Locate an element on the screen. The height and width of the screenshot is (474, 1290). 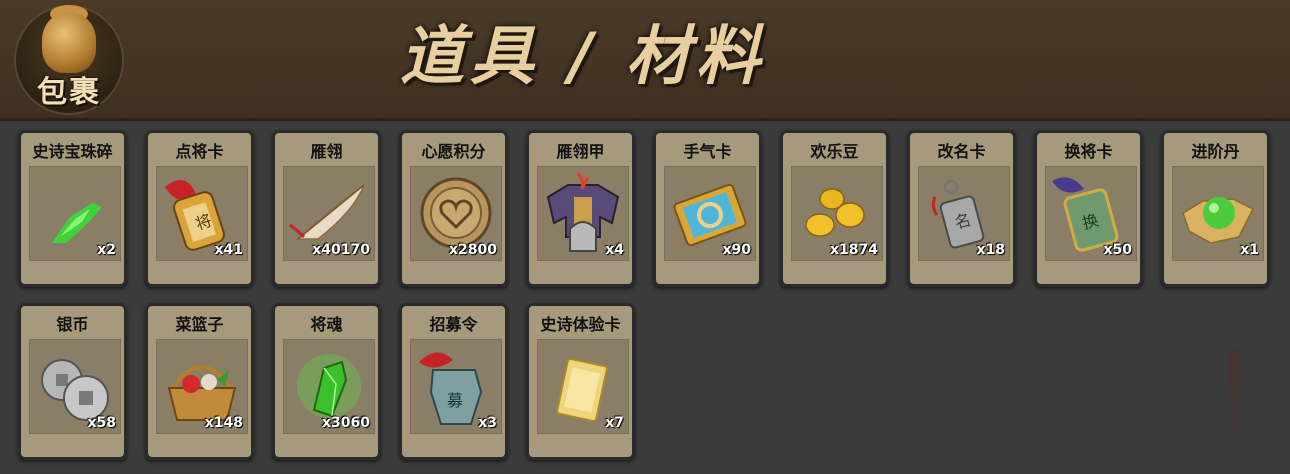
item-qty: x18 is located at coordinates (990, 250).